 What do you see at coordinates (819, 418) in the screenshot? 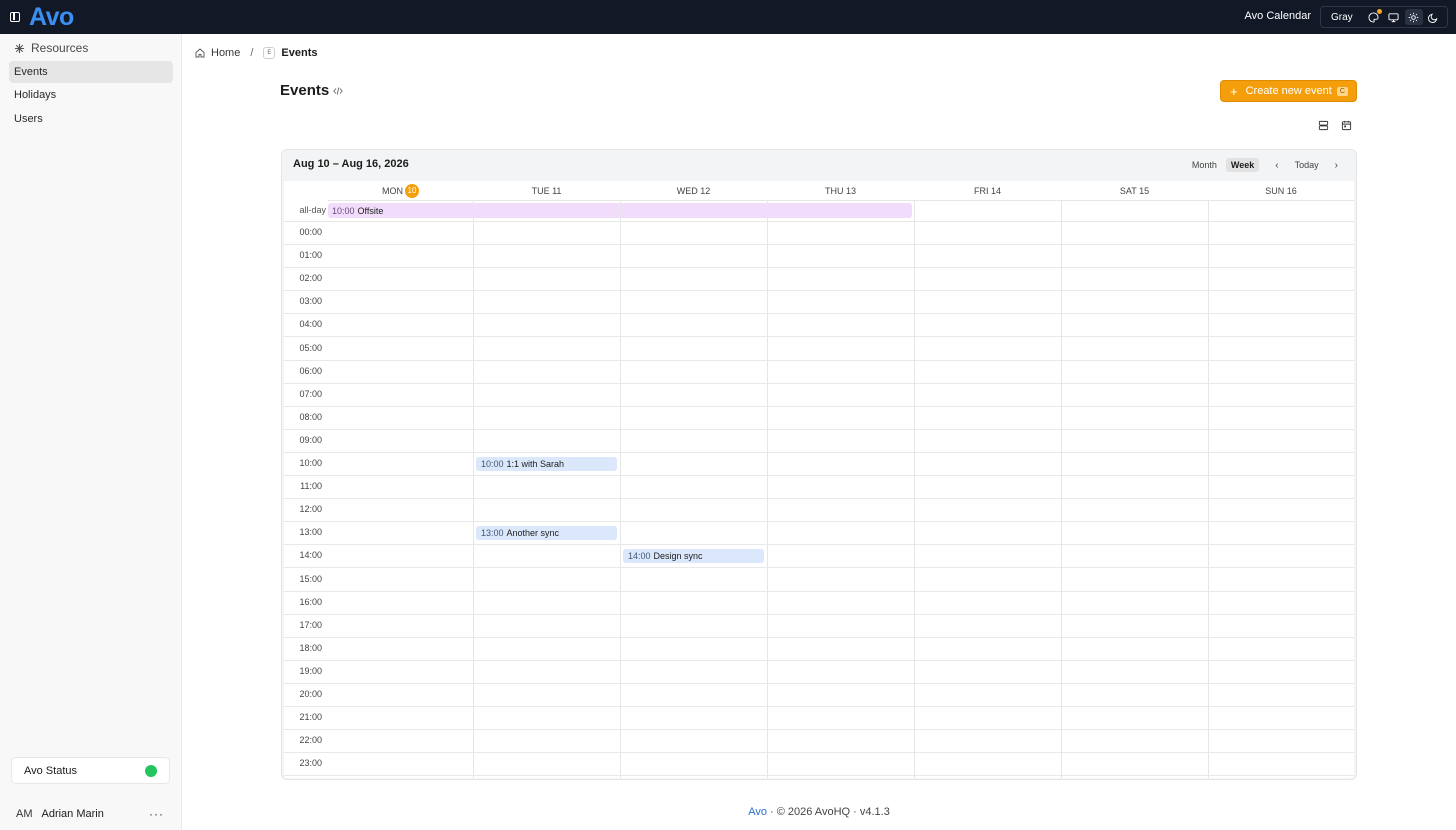
I see `hour-row: 08:00` at bounding box center [819, 418].